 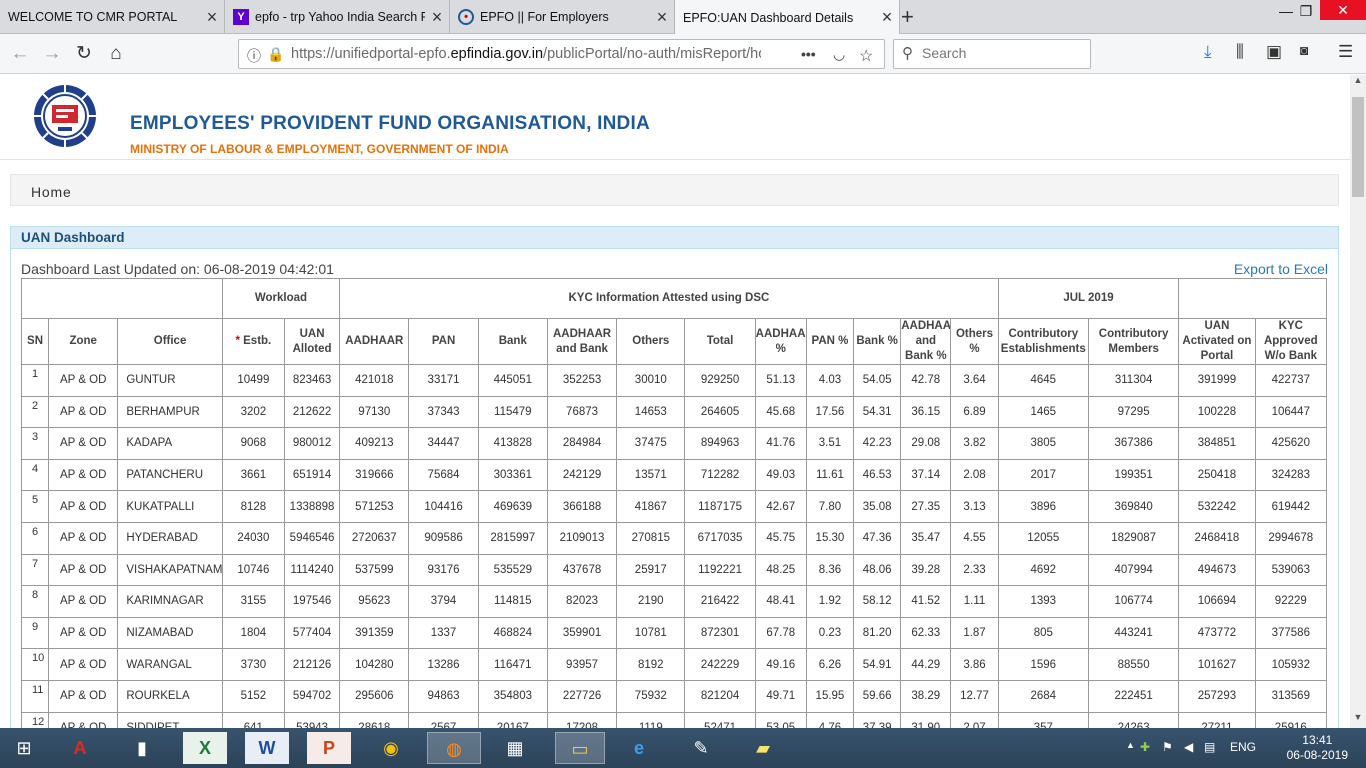 What do you see at coordinates (391, 748) in the screenshot?
I see `chrome-icon: ◉` at bounding box center [391, 748].